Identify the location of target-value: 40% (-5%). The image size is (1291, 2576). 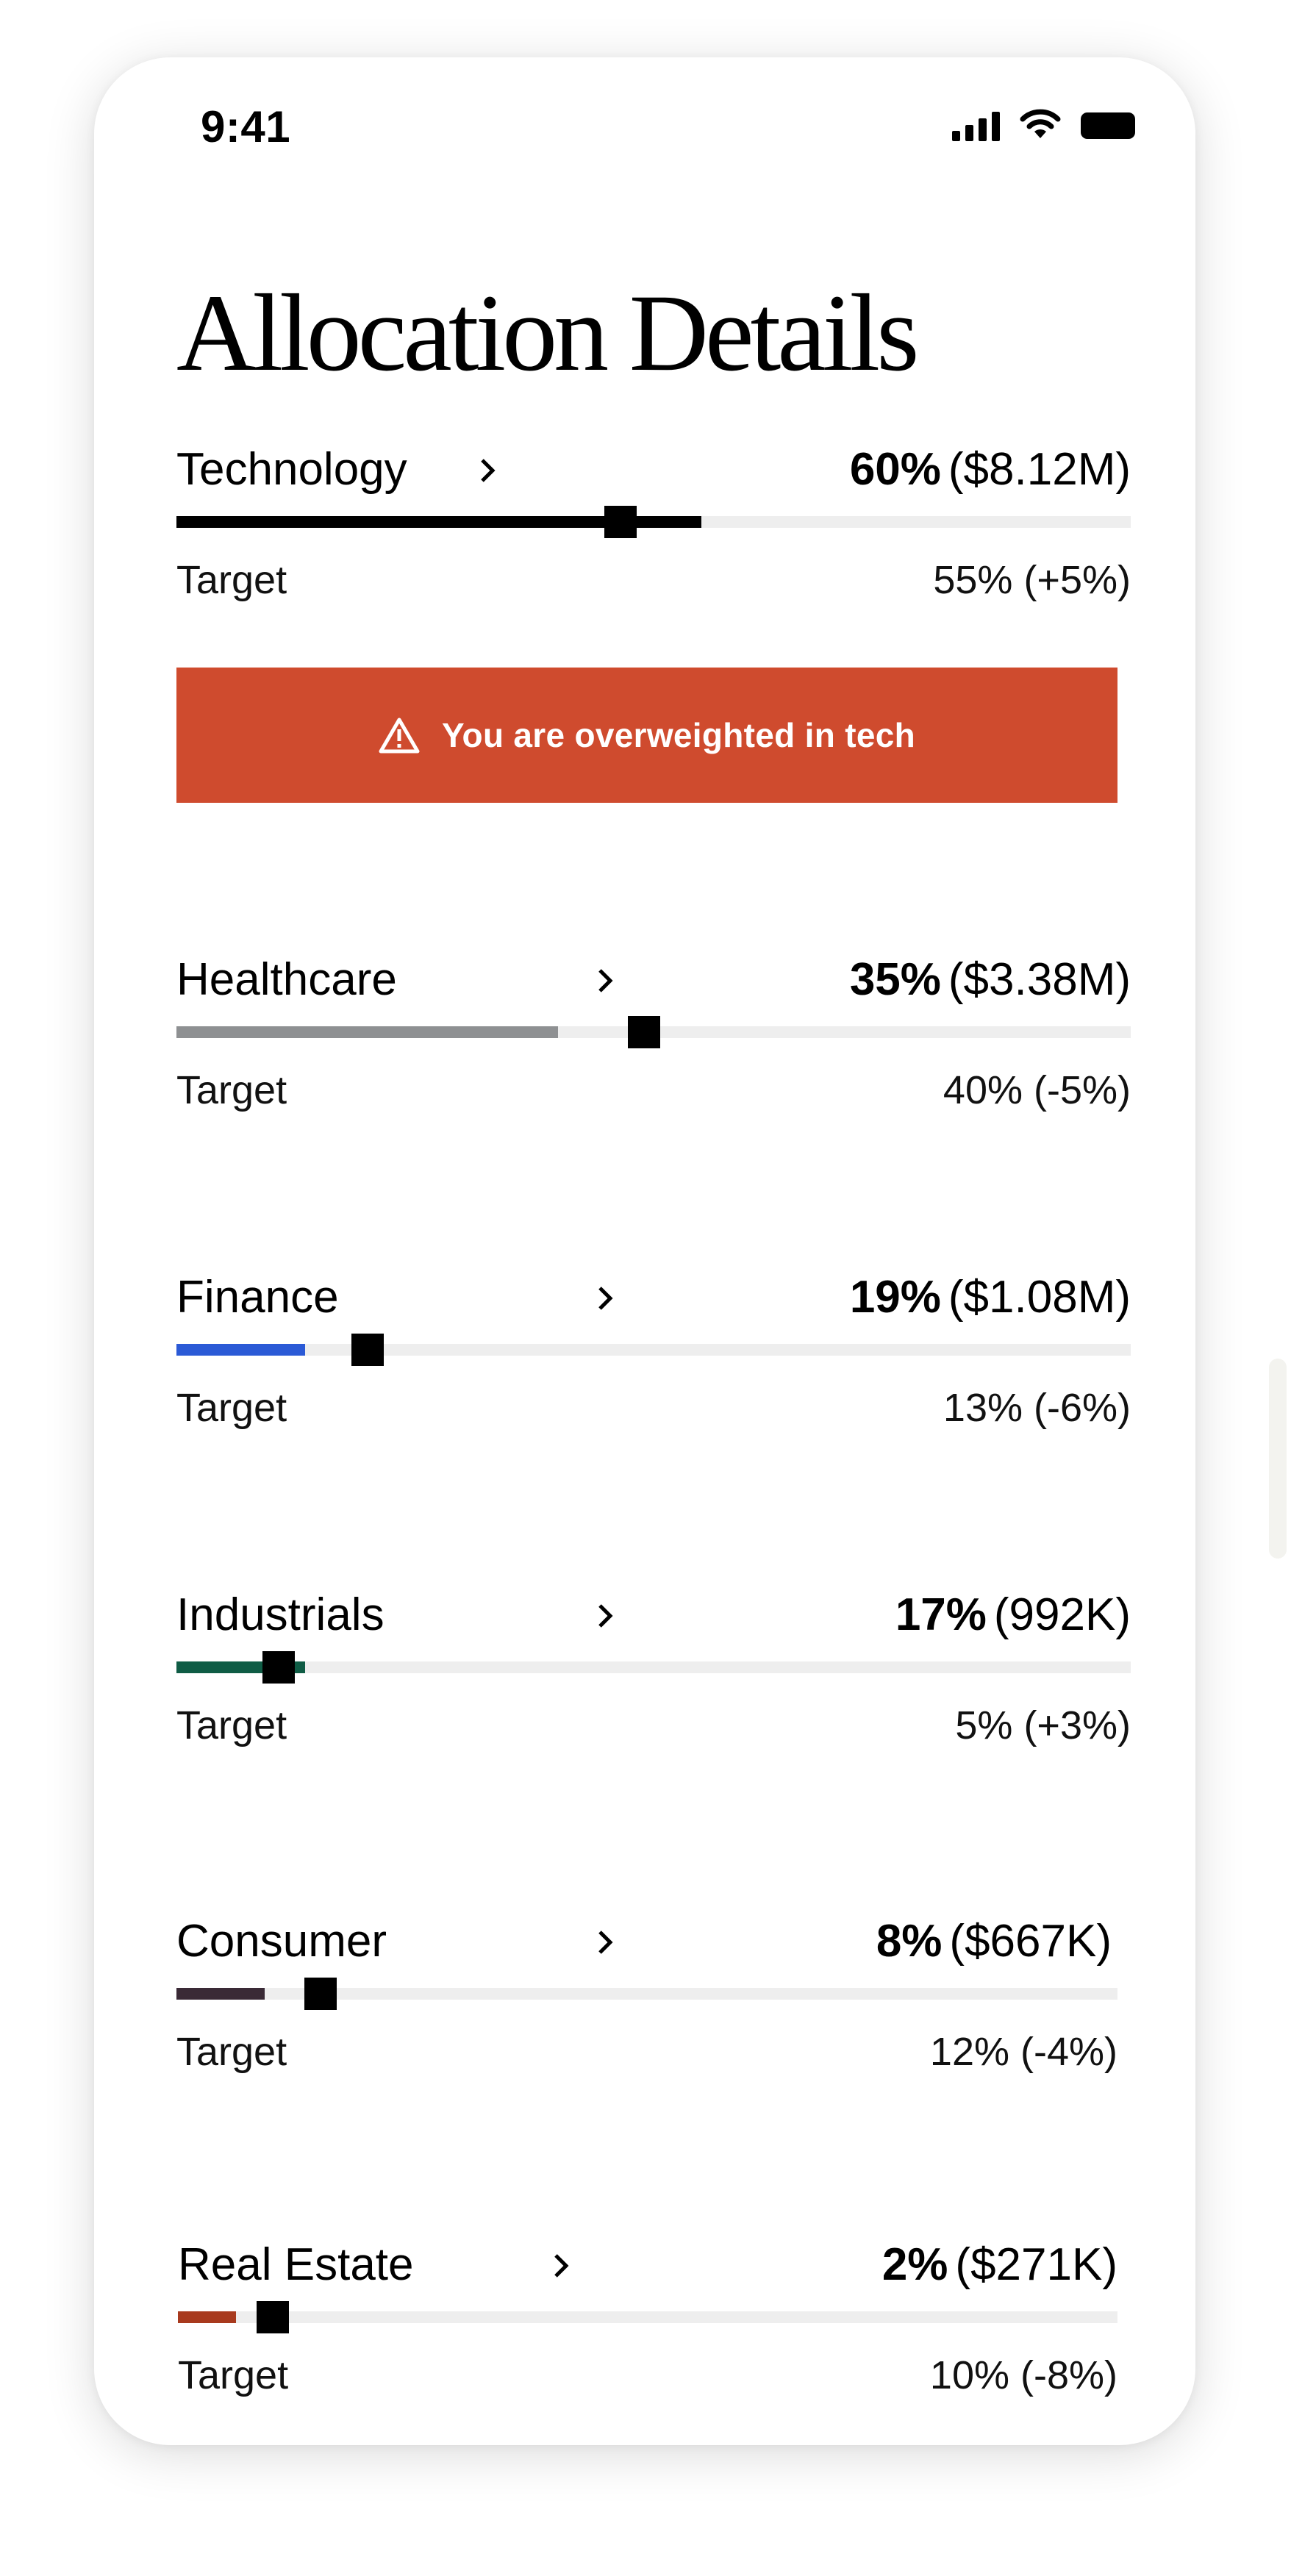
(1037, 1090).